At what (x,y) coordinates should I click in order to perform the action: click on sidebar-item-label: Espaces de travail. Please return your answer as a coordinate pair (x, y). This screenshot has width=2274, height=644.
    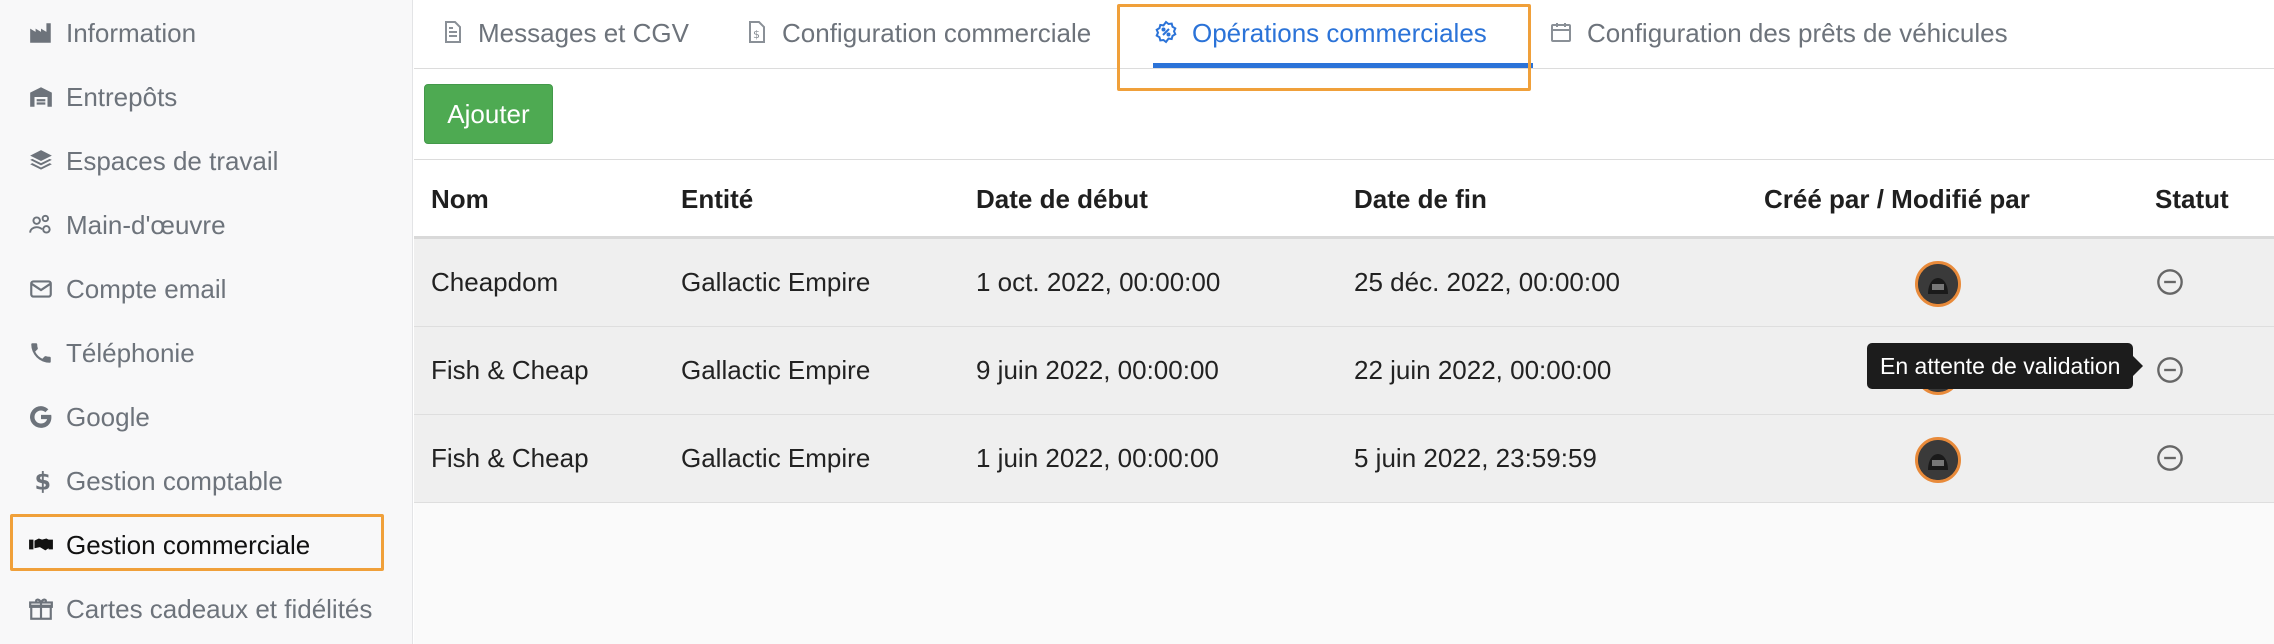
    Looking at the image, I should click on (172, 160).